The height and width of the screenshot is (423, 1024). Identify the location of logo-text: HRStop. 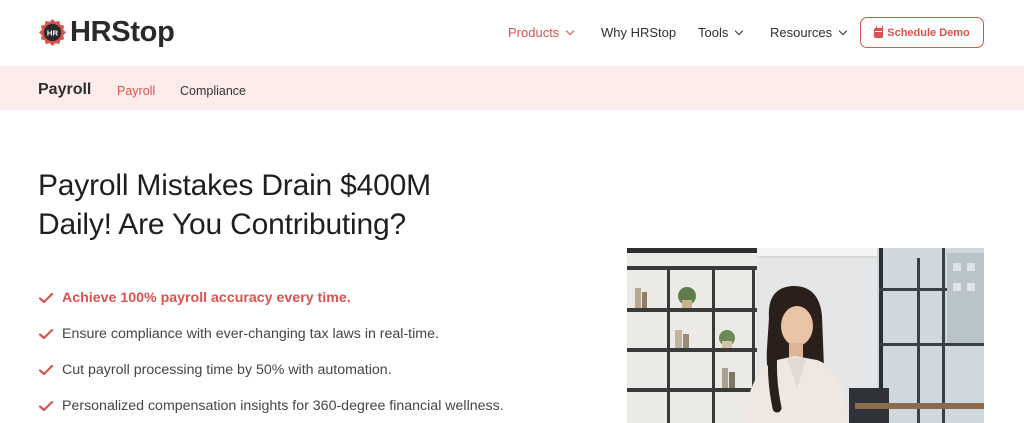
(122, 32).